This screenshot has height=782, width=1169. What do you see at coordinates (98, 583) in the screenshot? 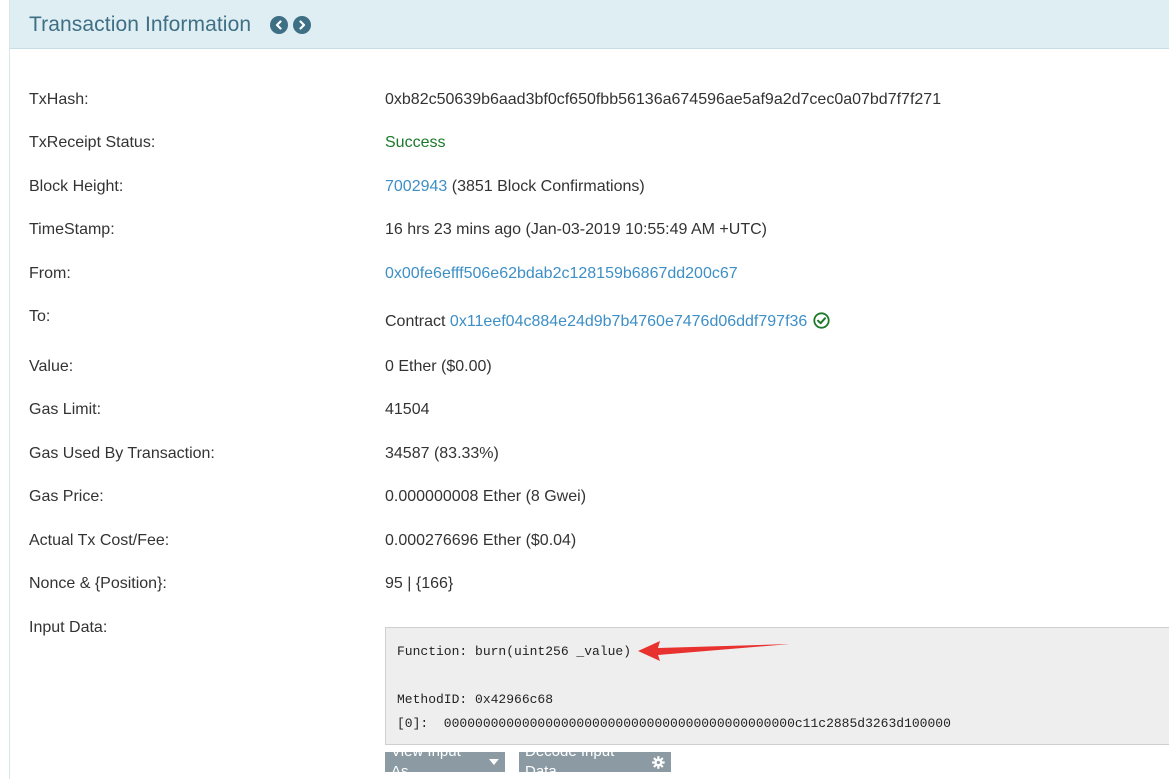
I see `nonce-label: Nonce & {Position}:` at bounding box center [98, 583].